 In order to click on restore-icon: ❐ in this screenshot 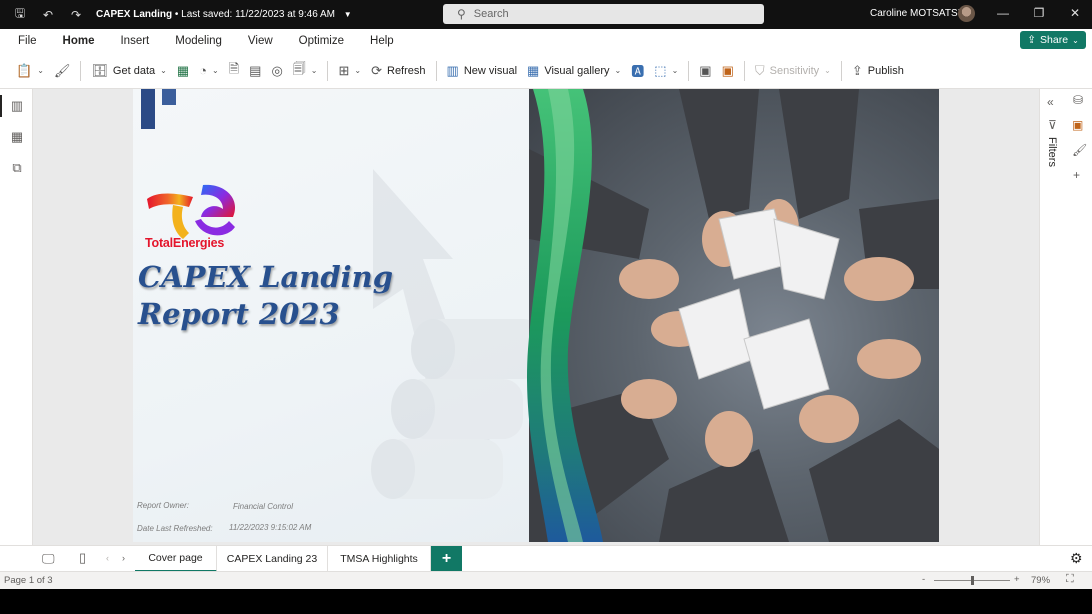, I will do `click(1039, 13)`.